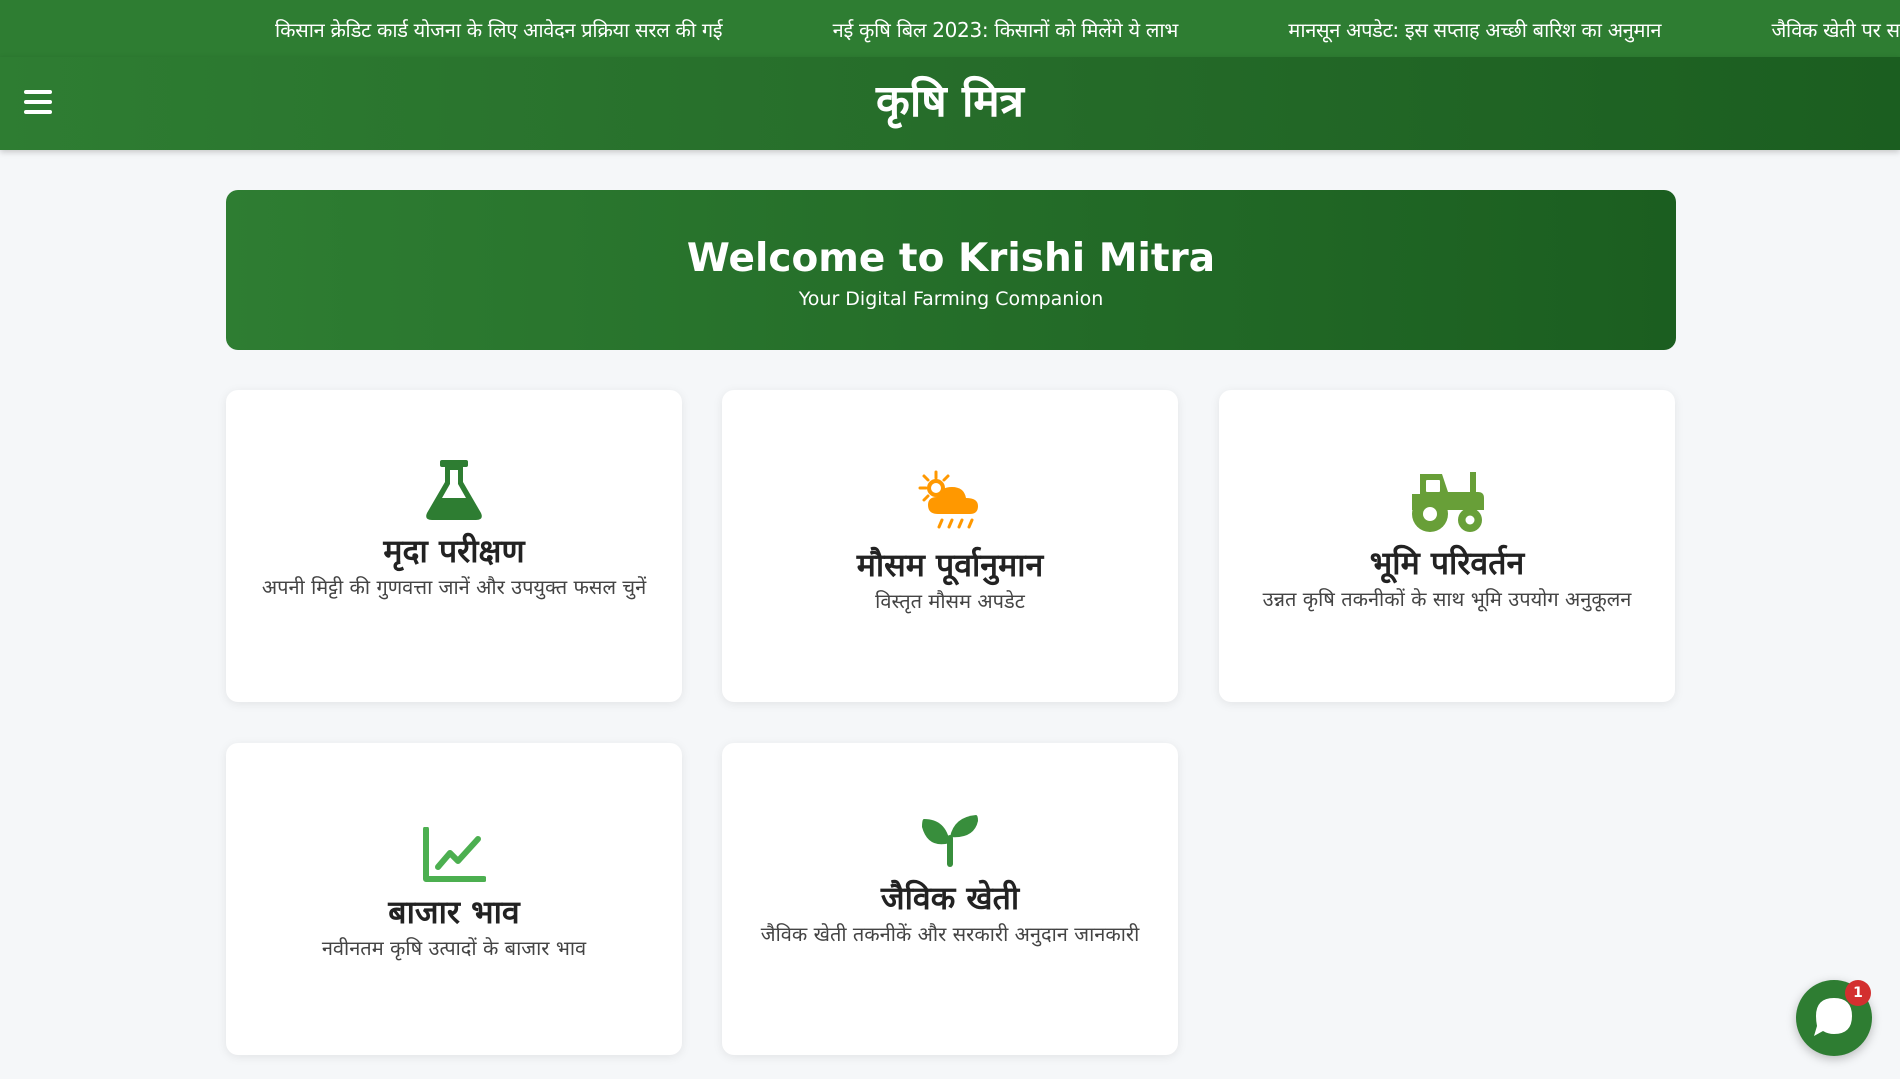  What do you see at coordinates (951, 258) in the screenshot?
I see `banner-title: Welcome to Krishi Mitra` at bounding box center [951, 258].